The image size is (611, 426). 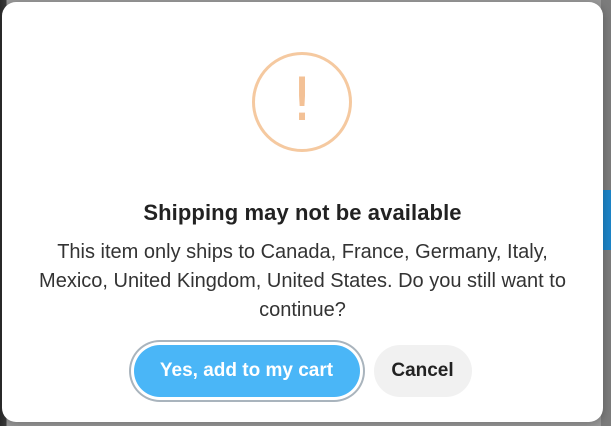 I want to click on dialog-actions: Yes, add to my cart Cancel, so click(x=302, y=371).